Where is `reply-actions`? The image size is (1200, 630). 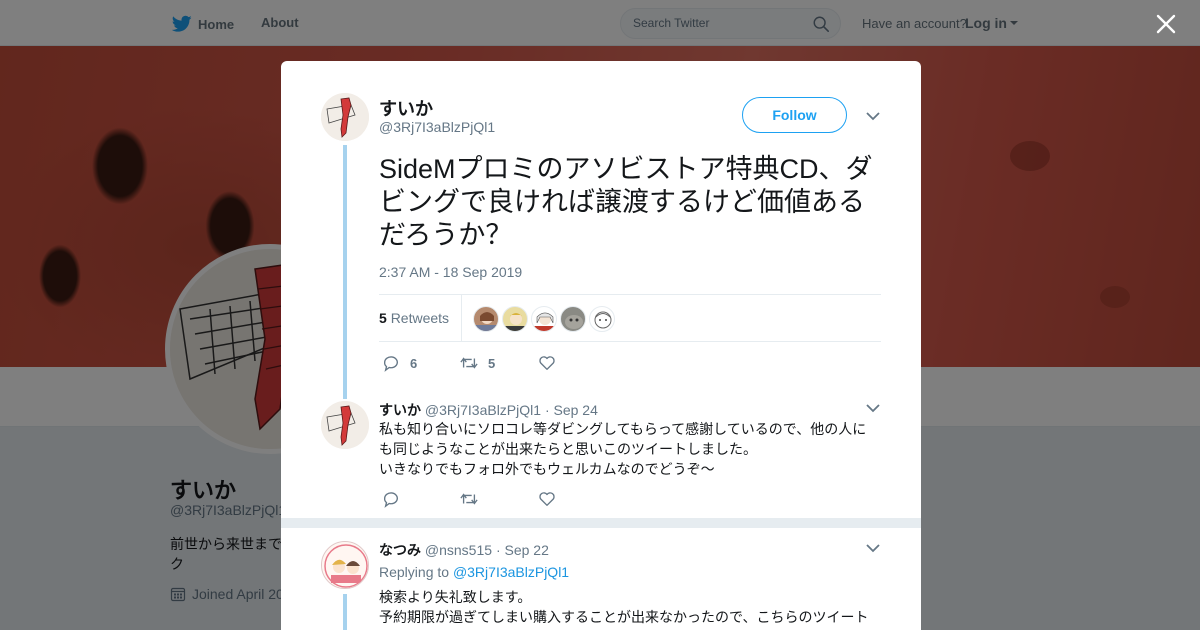 reply-actions is located at coordinates (494, 499).